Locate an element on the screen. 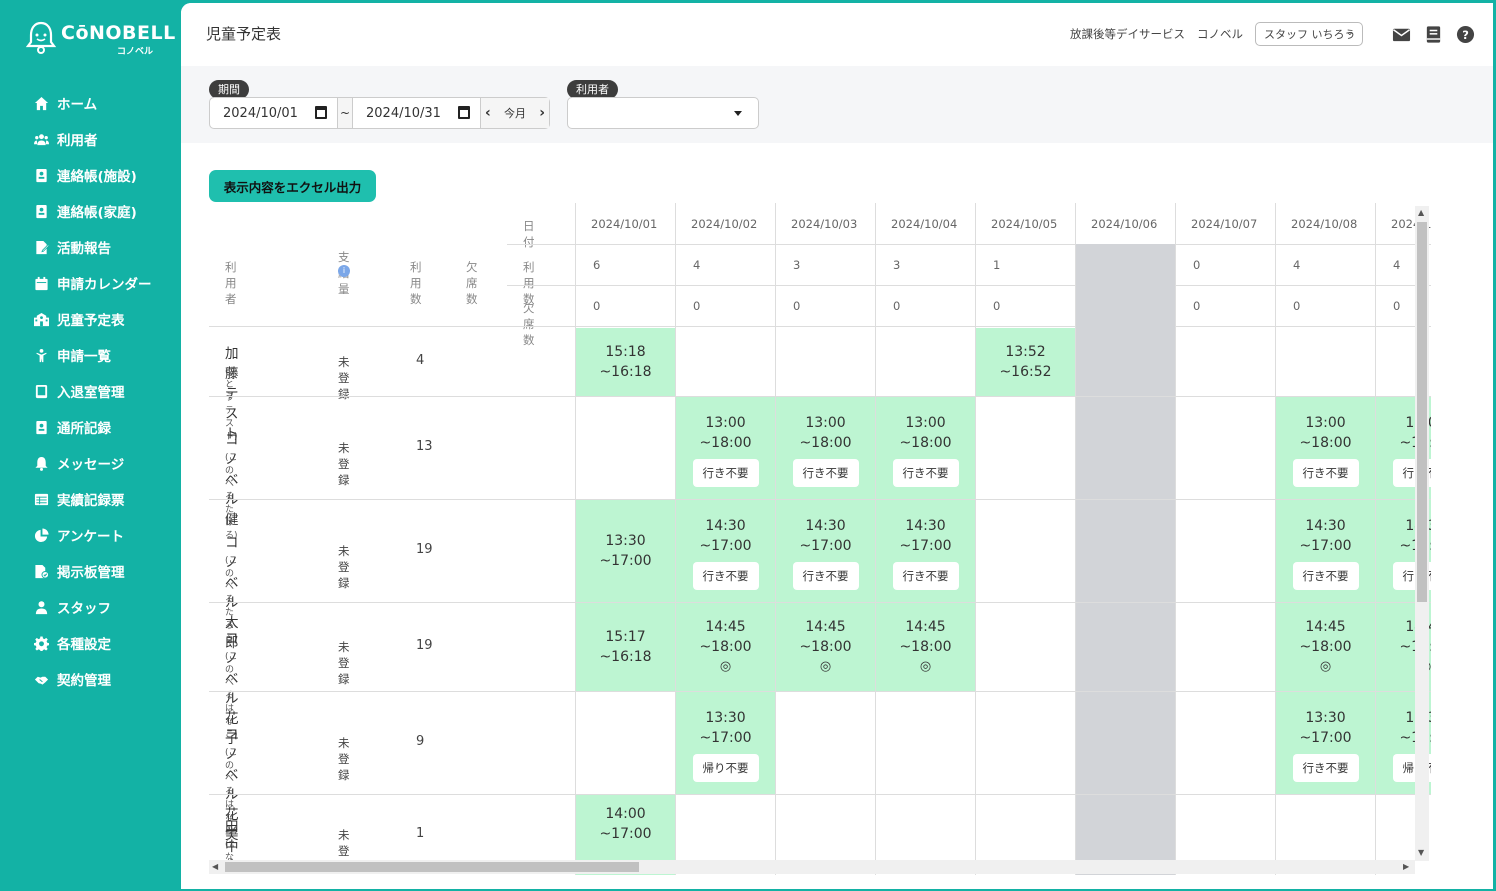 Image resolution: width=1496 pixels, height=891 pixels. sidebar-item-label: 契約管理 is located at coordinates (84, 681).